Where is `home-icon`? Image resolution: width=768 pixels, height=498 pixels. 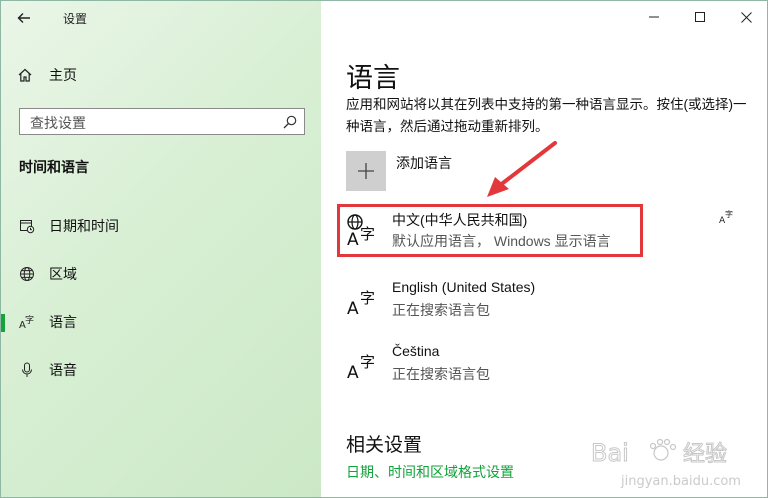
home-icon is located at coordinates (25, 75).